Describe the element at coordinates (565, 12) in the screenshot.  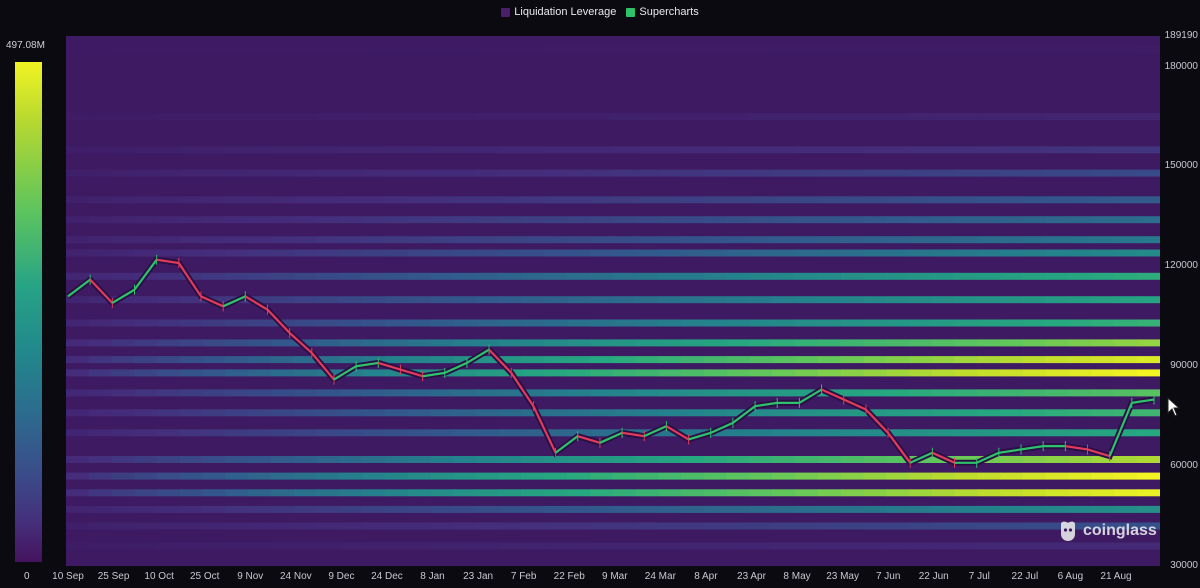
I see `legend-label: Liquidation Leverage` at that location.